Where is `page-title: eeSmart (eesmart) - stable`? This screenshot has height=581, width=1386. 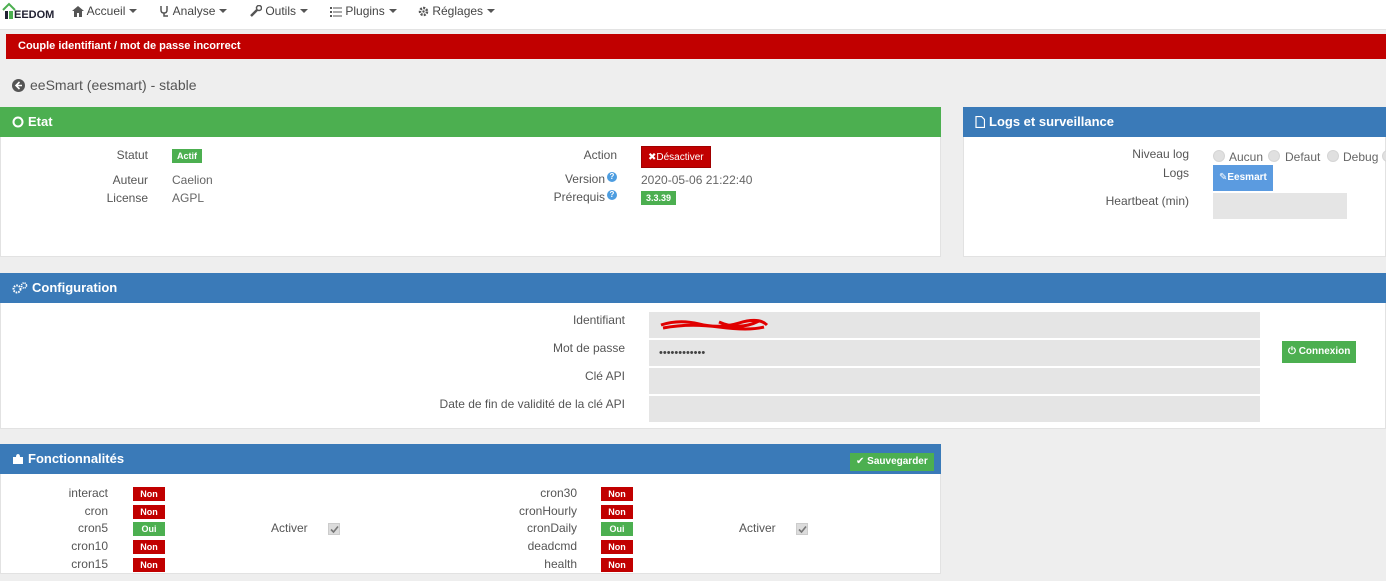 page-title: eeSmart (eesmart) - stable is located at coordinates (104, 85).